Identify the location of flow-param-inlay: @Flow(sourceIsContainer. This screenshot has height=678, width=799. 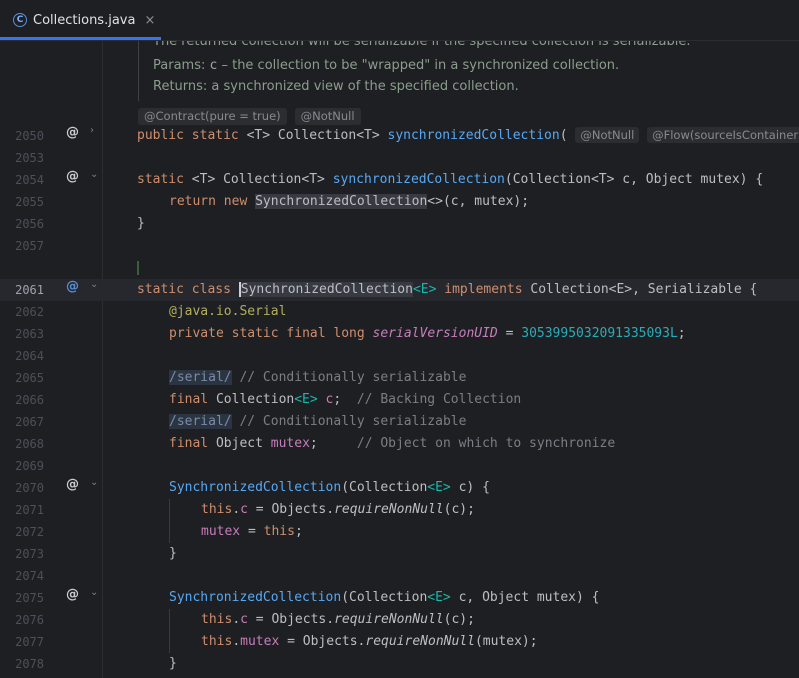
(723, 135).